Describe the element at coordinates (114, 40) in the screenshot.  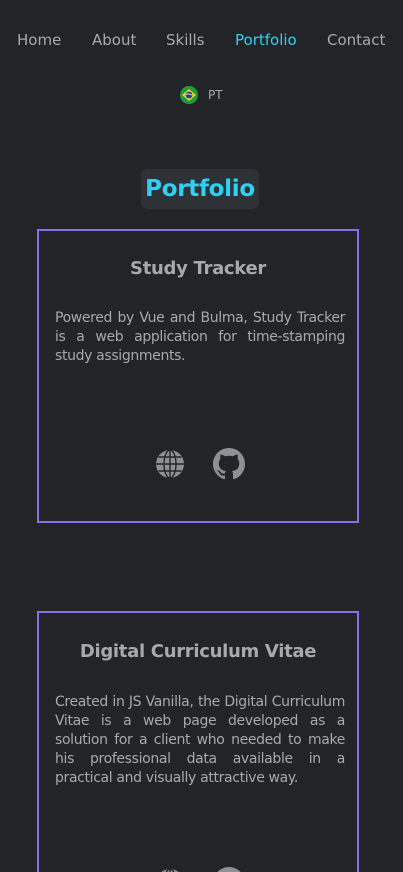
I see `nav-link-about: About` at that location.